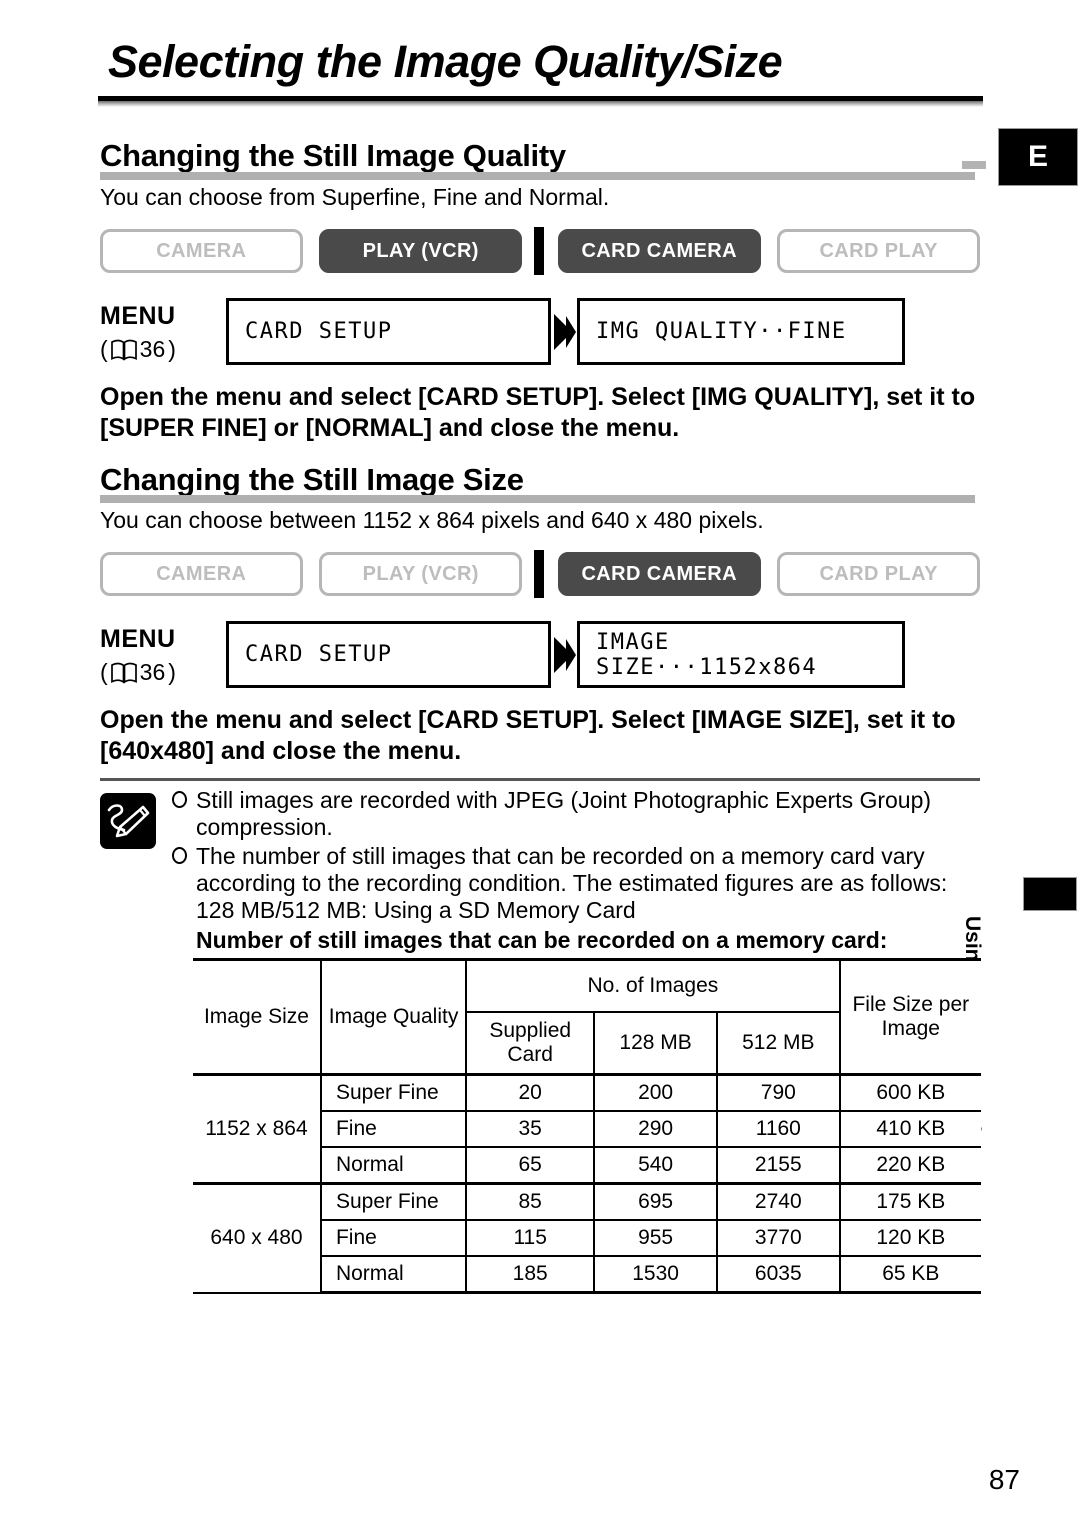 This screenshot has height=1526, width=1080. What do you see at coordinates (655, 1043) in the screenshot?
I see `header-128mb: 128 MB` at bounding box center [655, 1043].